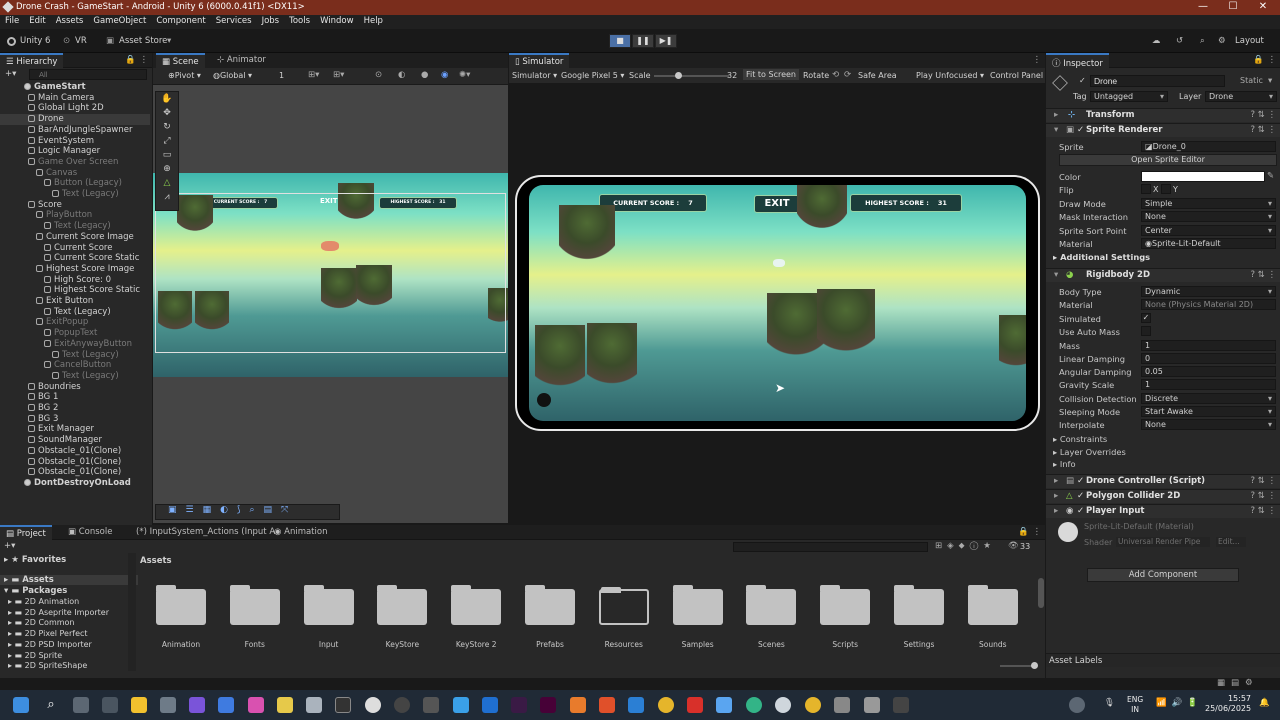  What do you see at coordinates (156, 561) in the screenshot?
I see `project-breadcrumb: Assets` at bounding box center [156, 561].